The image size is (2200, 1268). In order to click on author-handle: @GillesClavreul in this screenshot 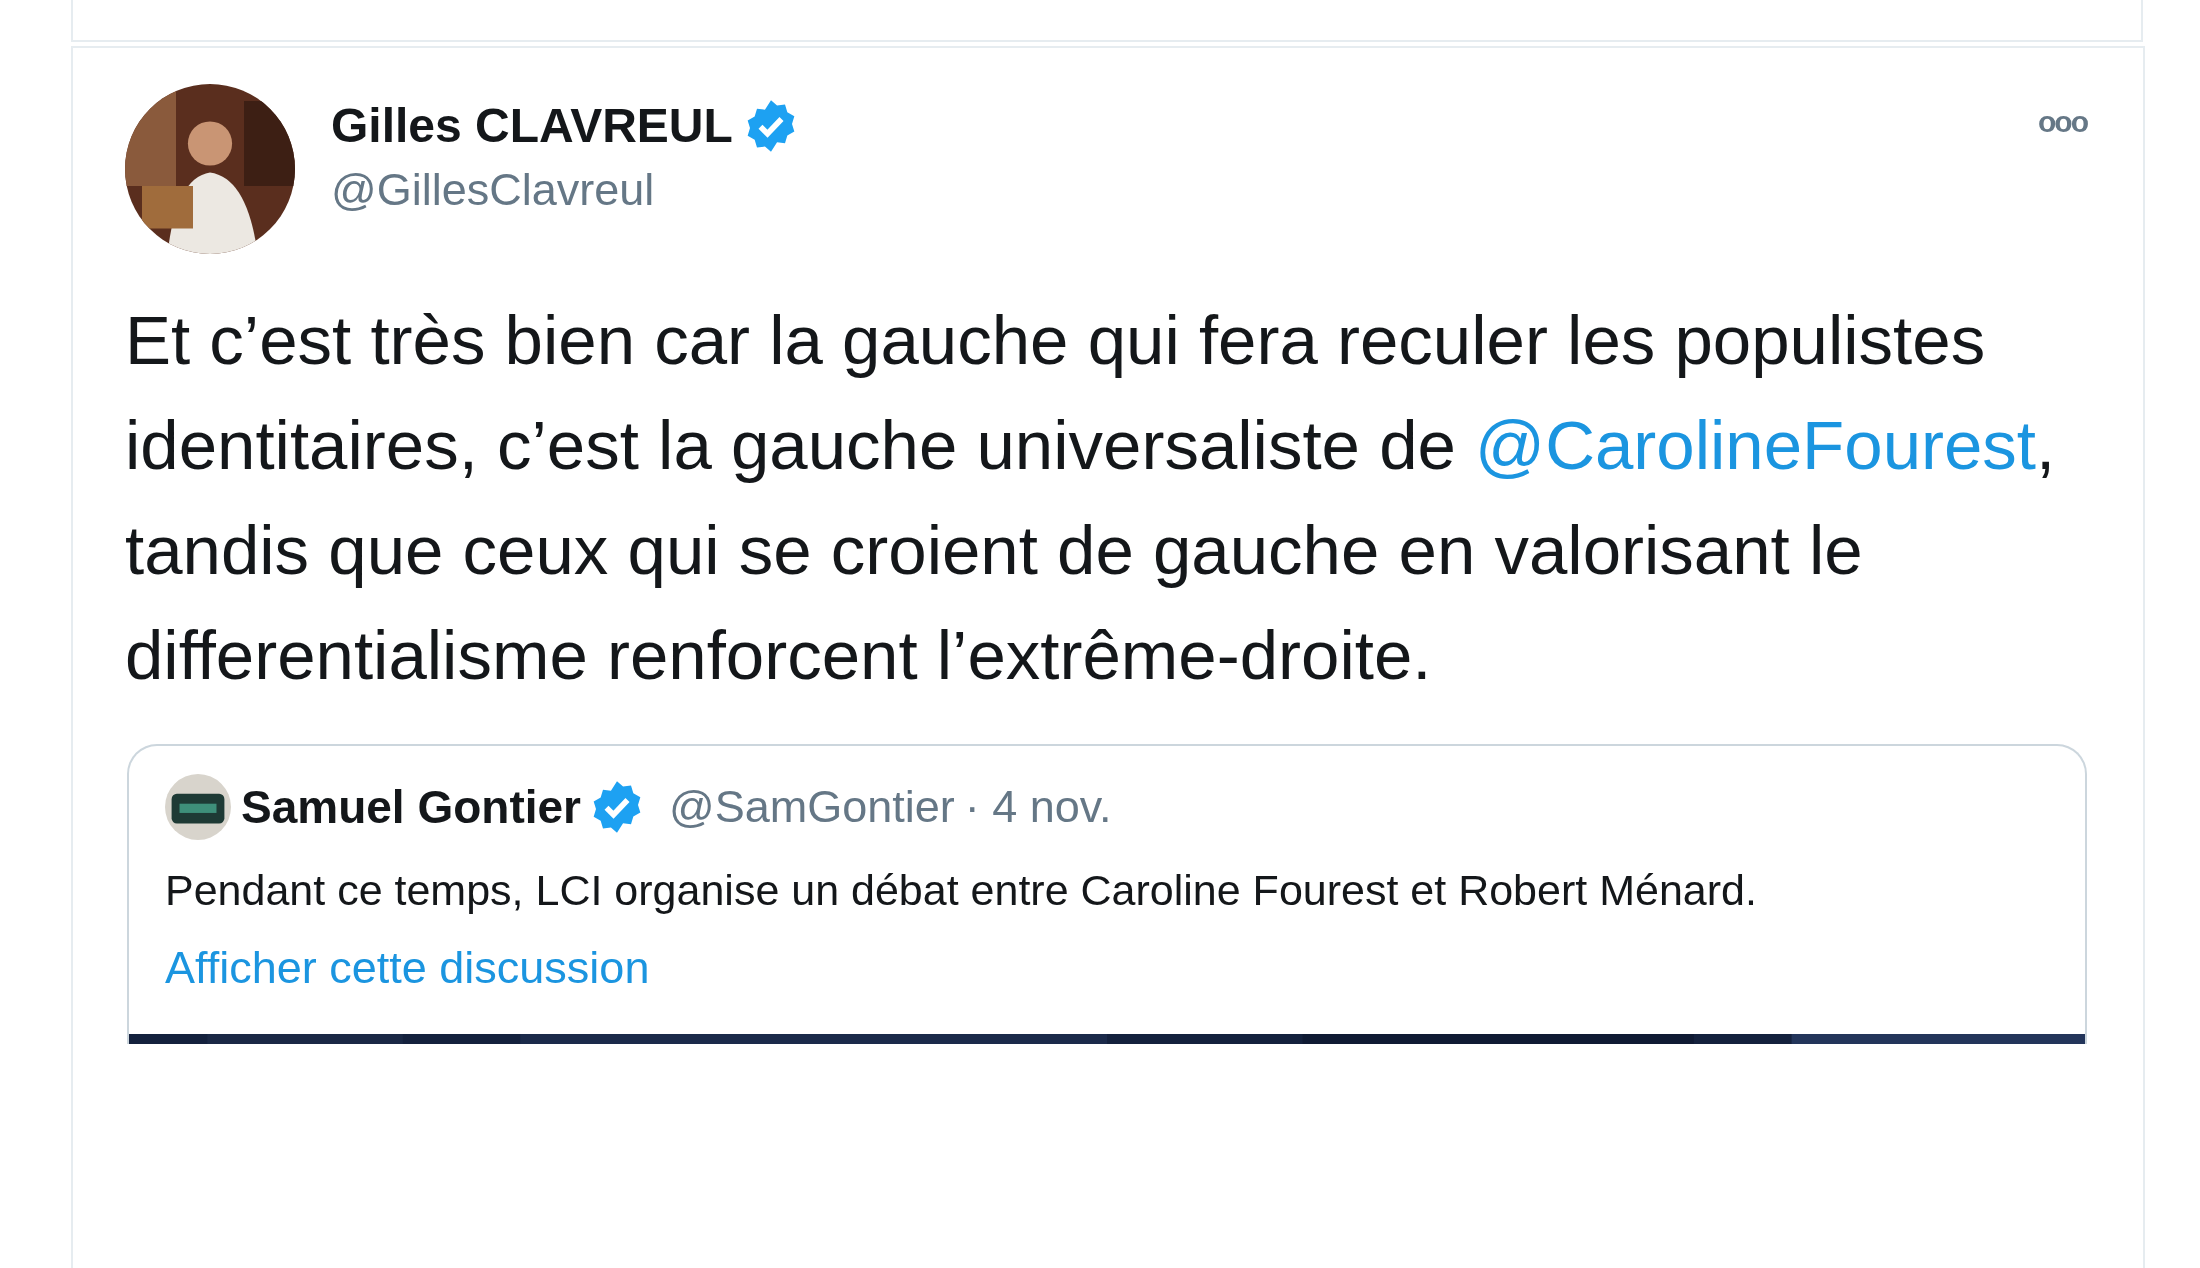, I will do `click(565, 190)`.